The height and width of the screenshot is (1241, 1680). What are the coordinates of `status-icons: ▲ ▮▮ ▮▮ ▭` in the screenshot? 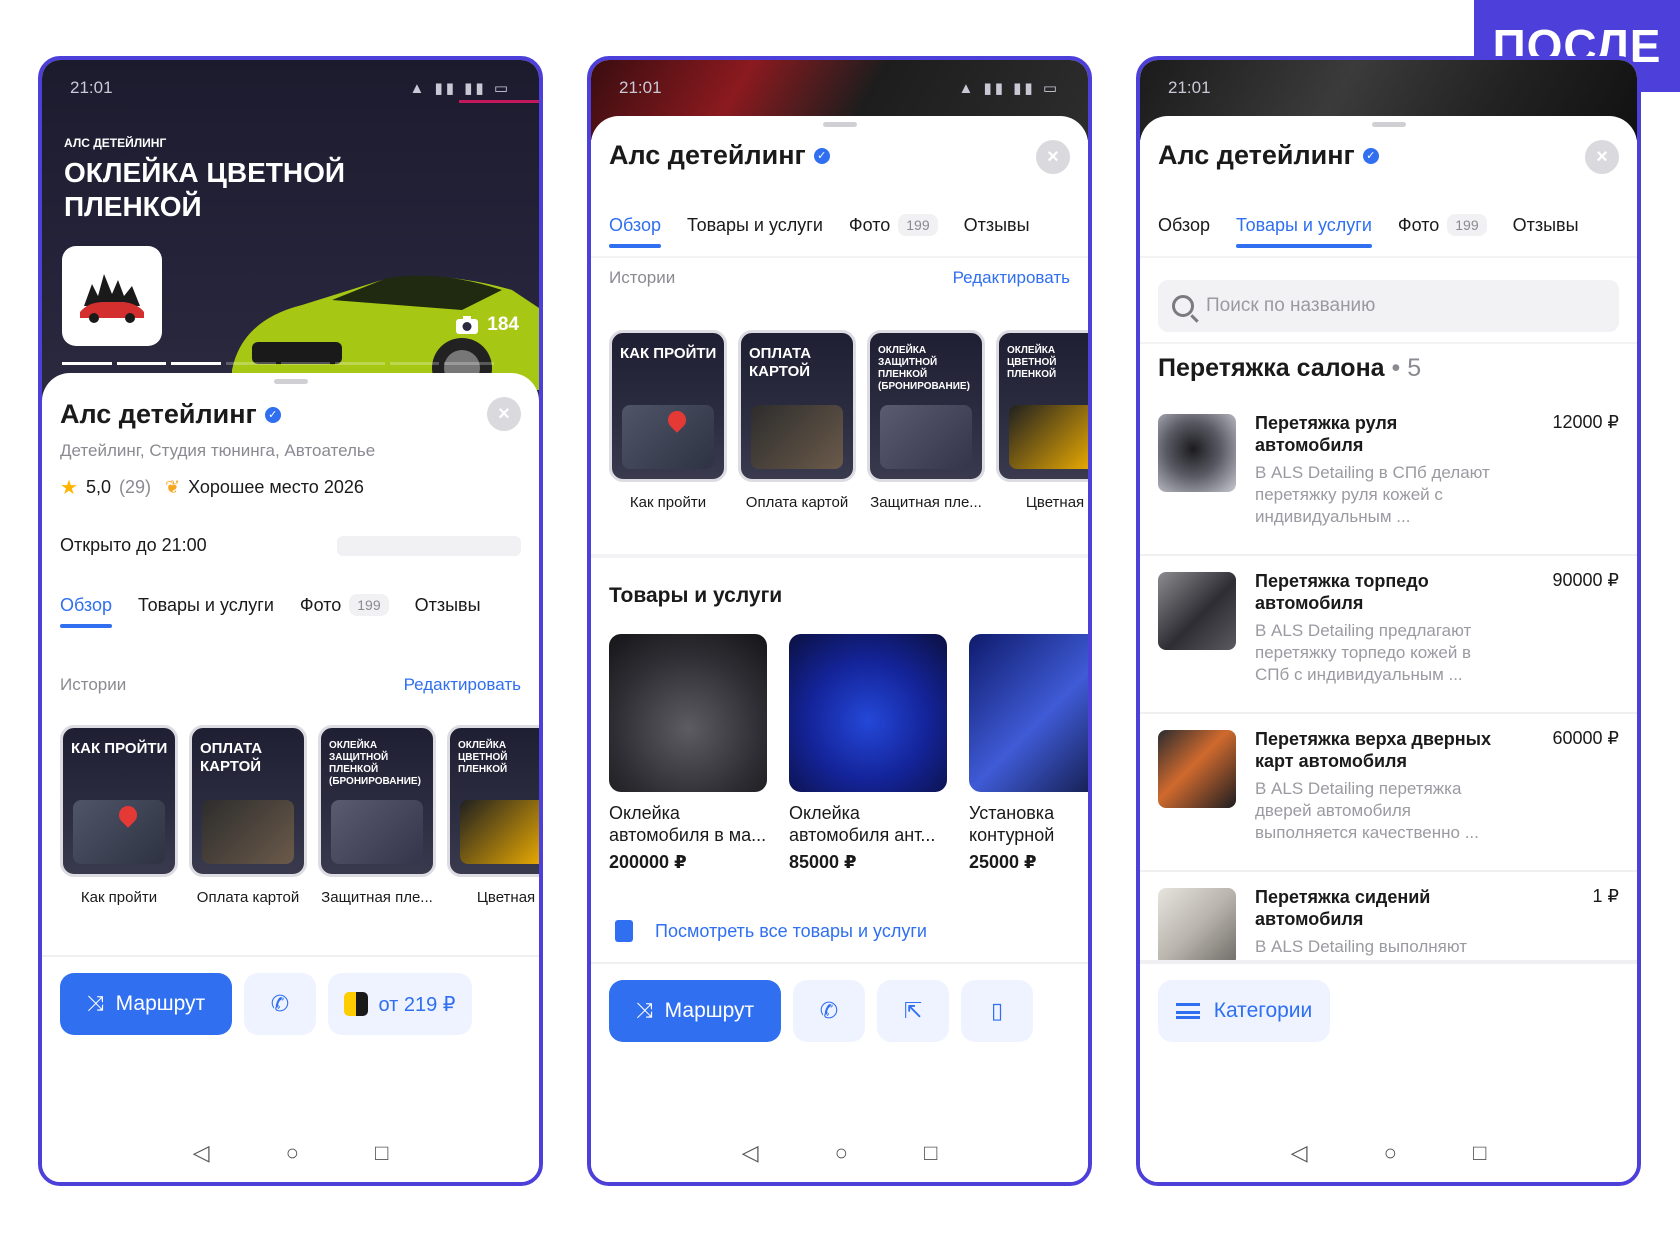 It's located at (1009, 88).